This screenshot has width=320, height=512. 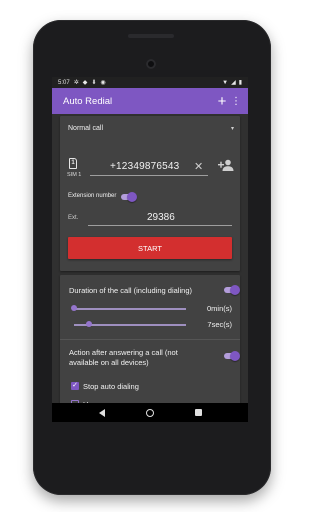 I want to click on extension-label: Extension number, so click(x=92, y=196).